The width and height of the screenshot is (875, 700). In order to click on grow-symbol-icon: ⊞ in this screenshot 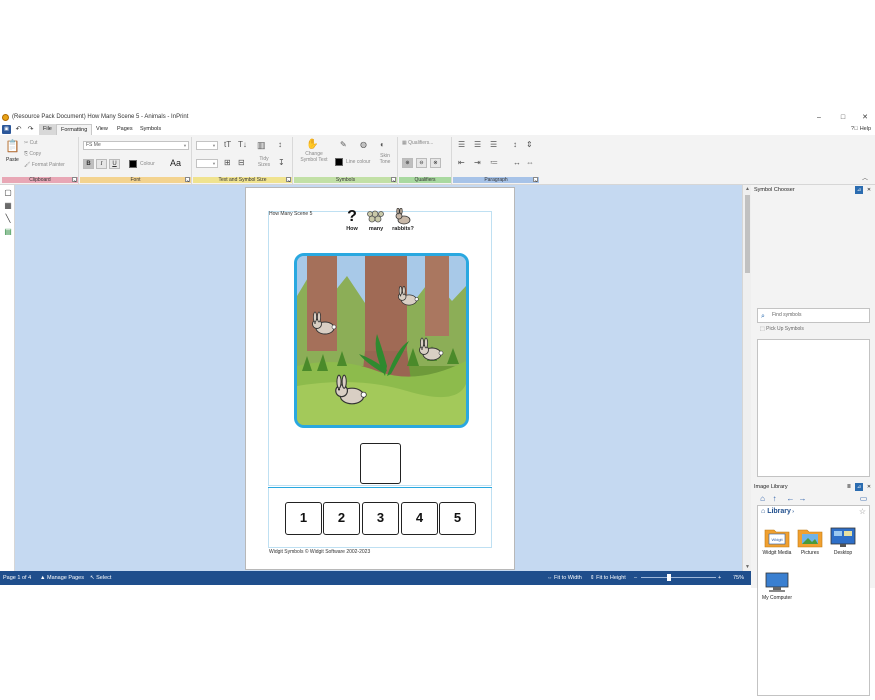, I will do `click(227, 162)`.